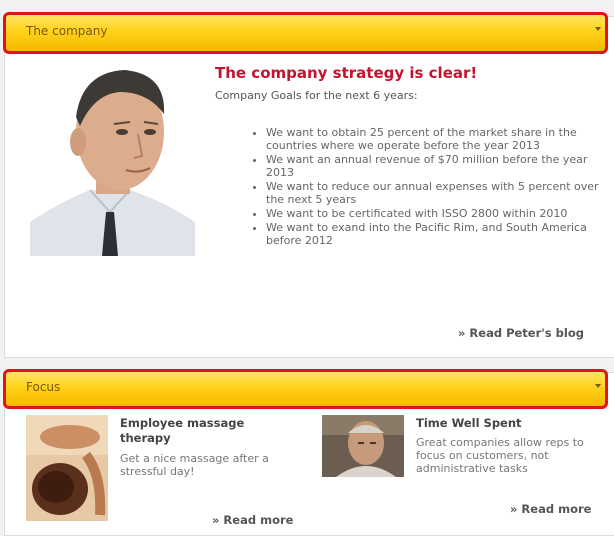 The width and height of the screenshot is (614, 536). What do you see at coordinates (346, 73) in the screenshot?
I see `page-title: The company strategy is clear!` at bounding box center [346, 73].